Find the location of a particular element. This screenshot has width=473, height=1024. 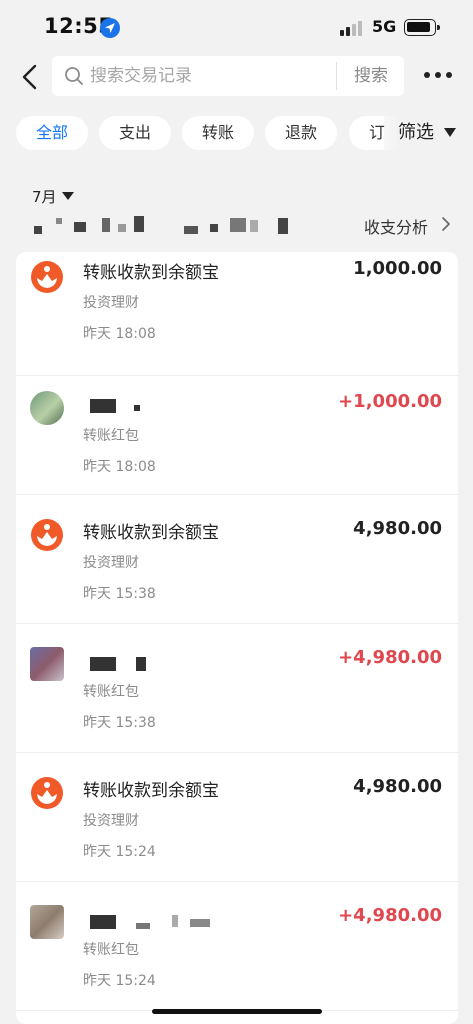

transaction-amount: +1,000.00 is located at coordinates (390, 401).